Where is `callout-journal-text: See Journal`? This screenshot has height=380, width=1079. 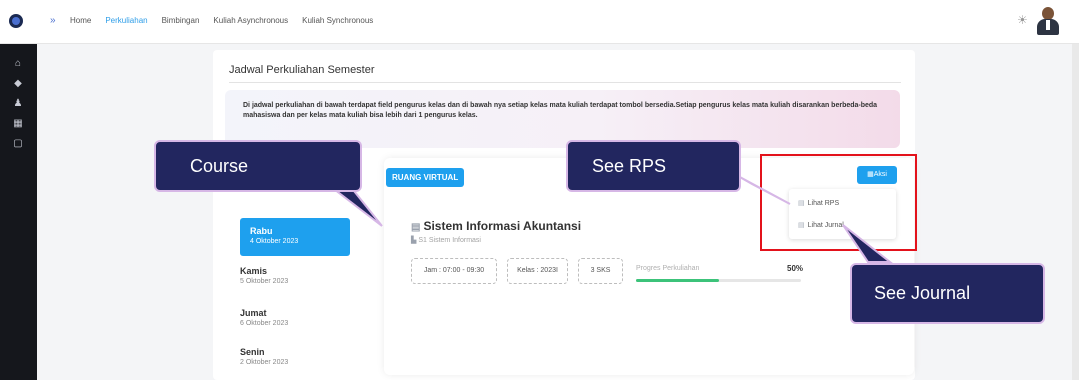 callout-journal-text: See Journal is located at coordinates (922, 293).